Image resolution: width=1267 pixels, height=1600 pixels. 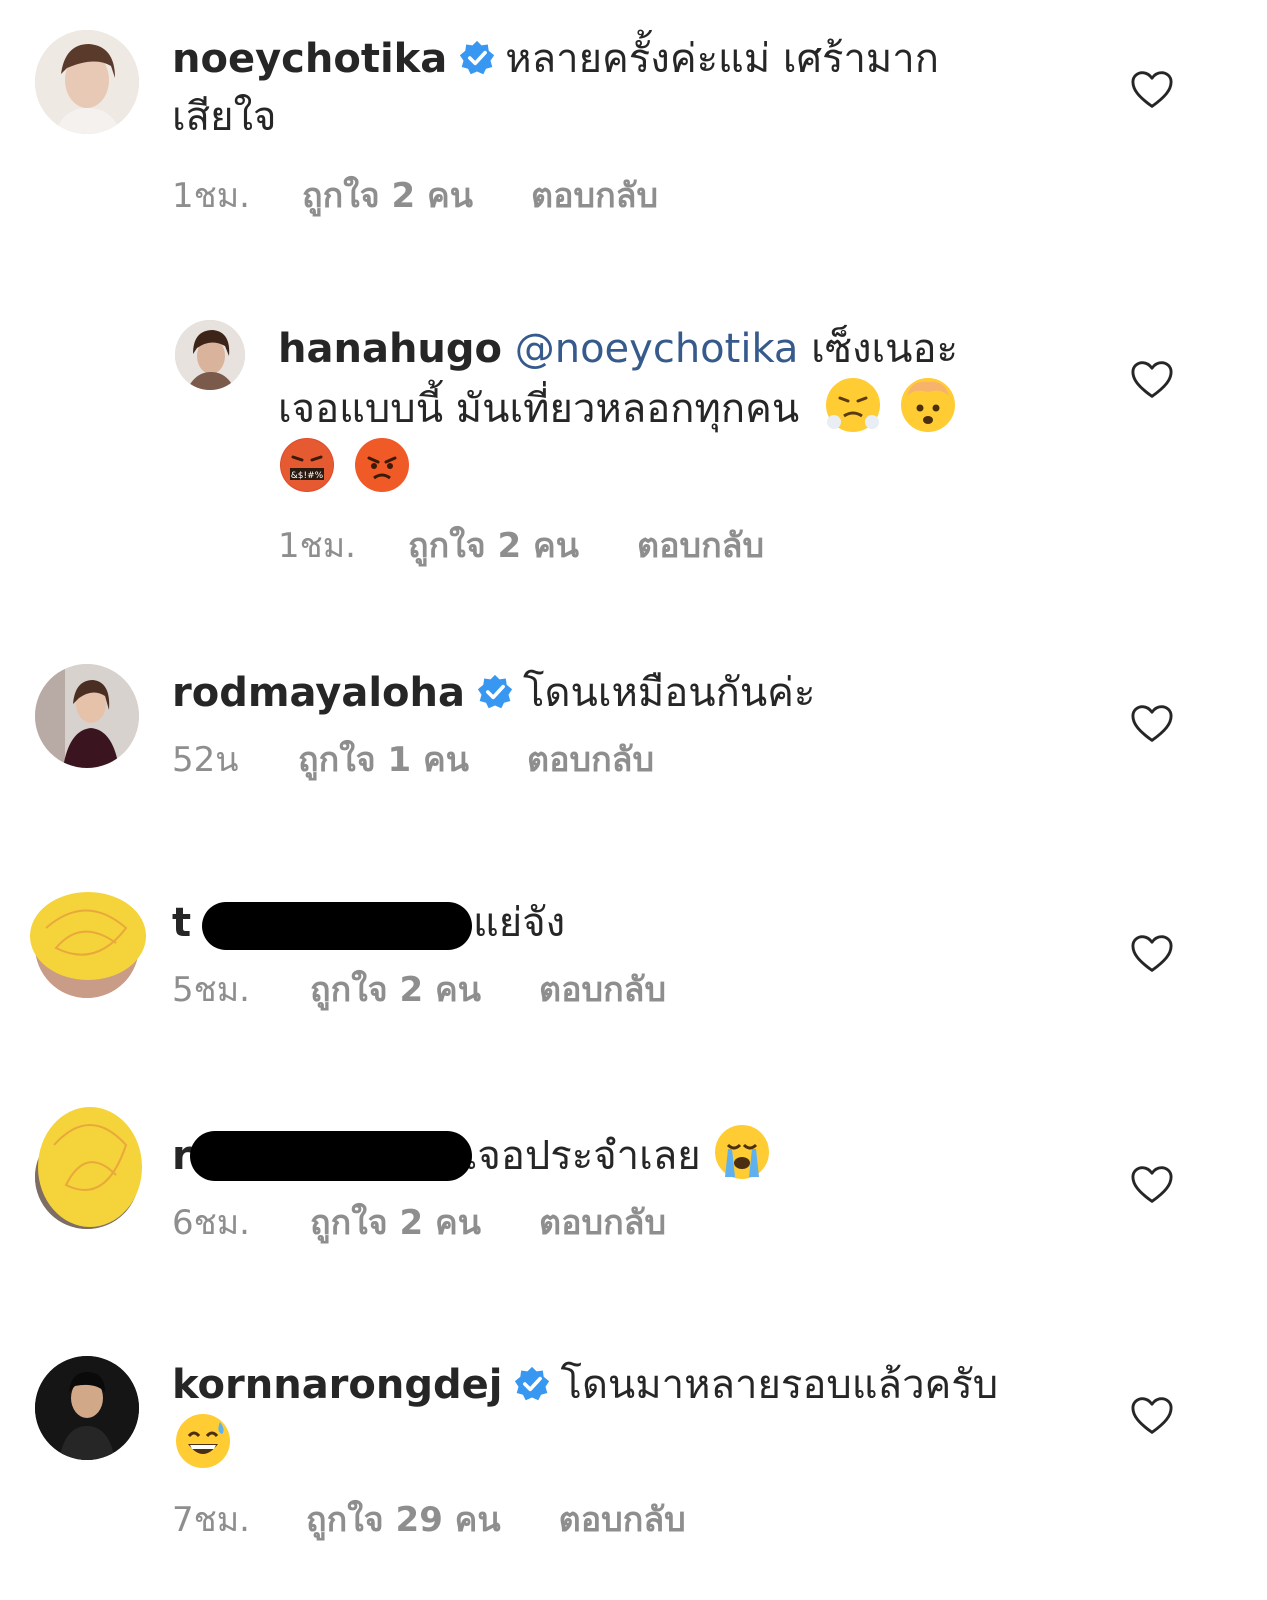 I want to click on comment-body: tt แย่จัง 5ชม.ถูกใจ 2 คนตอบกลับ, so click(x=419, y=955).